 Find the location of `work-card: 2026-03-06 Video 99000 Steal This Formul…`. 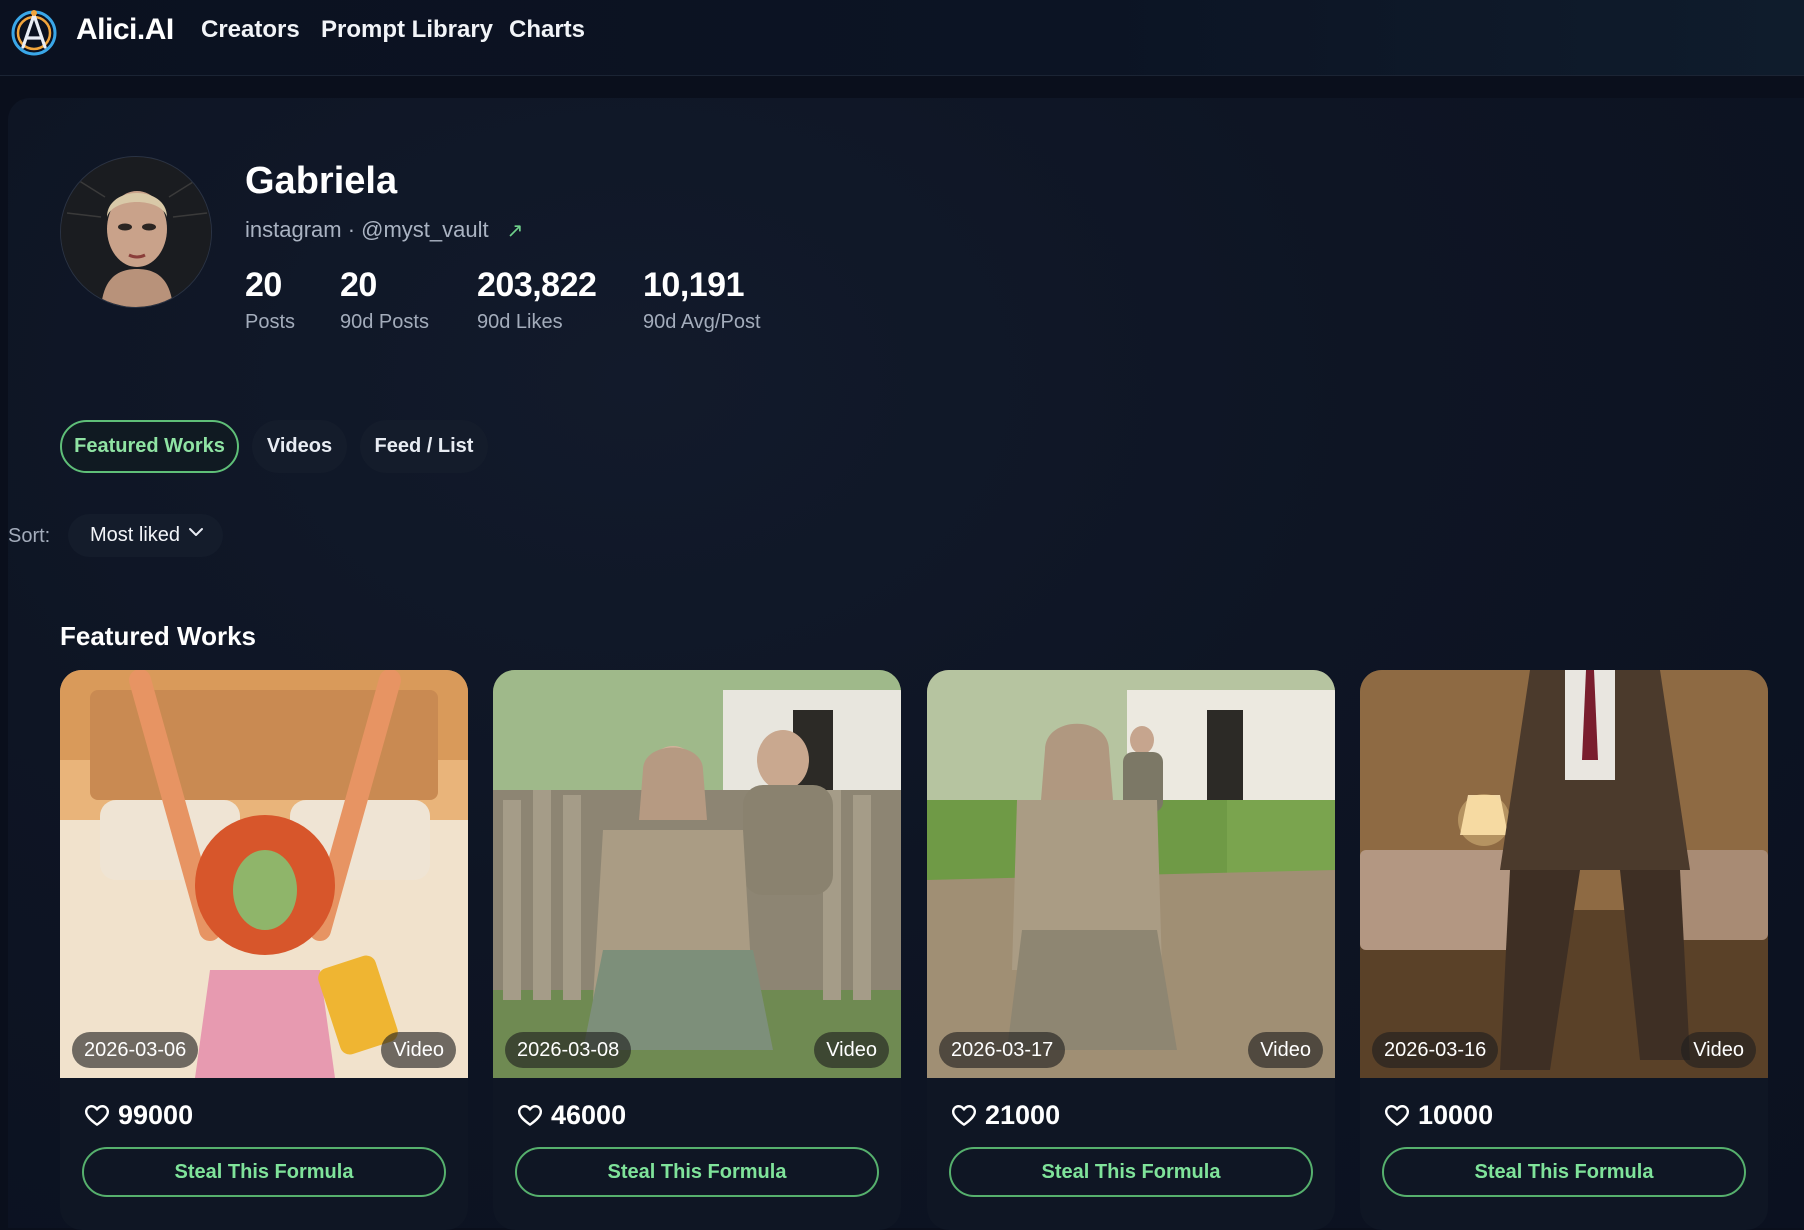

work-card: 2026-03-06 Video 99000 Steal This Formul… is located at coordinates (264, 950).